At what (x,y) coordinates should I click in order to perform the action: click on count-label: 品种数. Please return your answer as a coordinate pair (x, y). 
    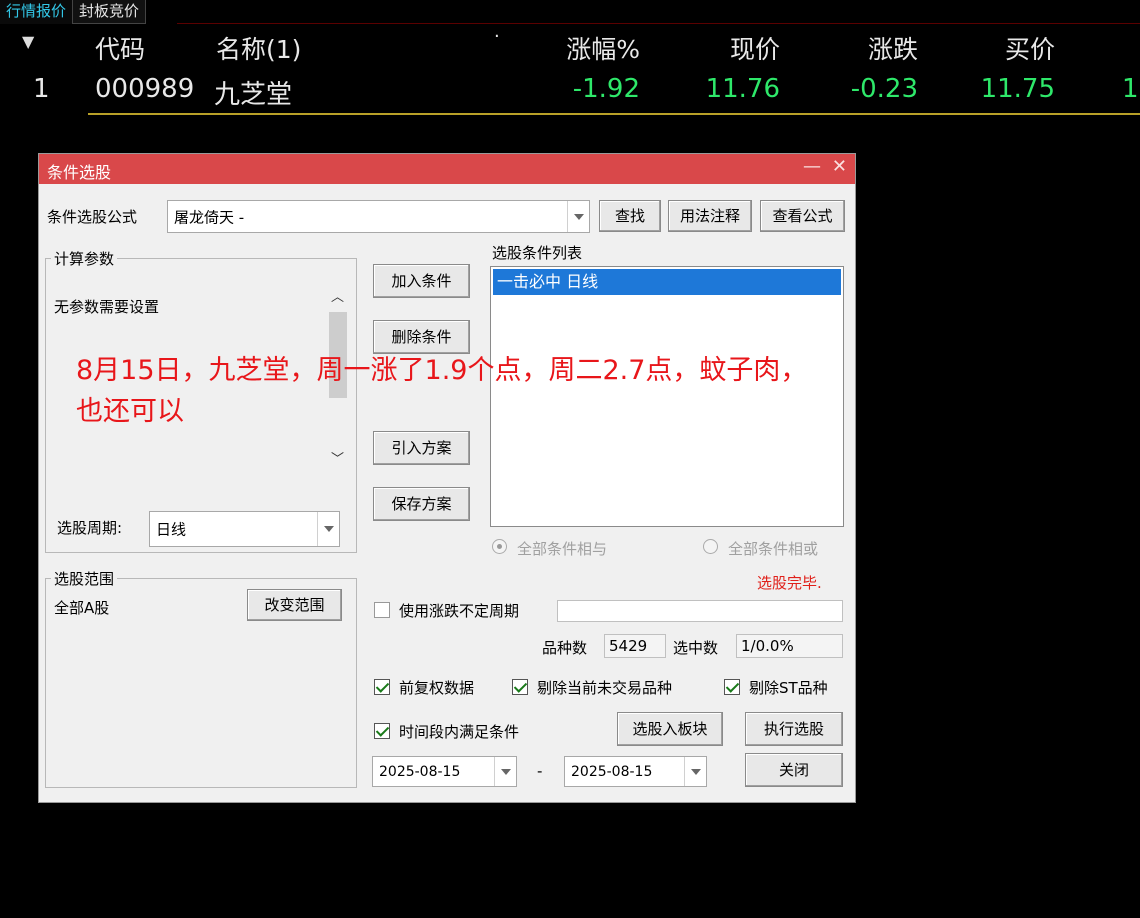
    Looking at the image, I should click on (565, 648).